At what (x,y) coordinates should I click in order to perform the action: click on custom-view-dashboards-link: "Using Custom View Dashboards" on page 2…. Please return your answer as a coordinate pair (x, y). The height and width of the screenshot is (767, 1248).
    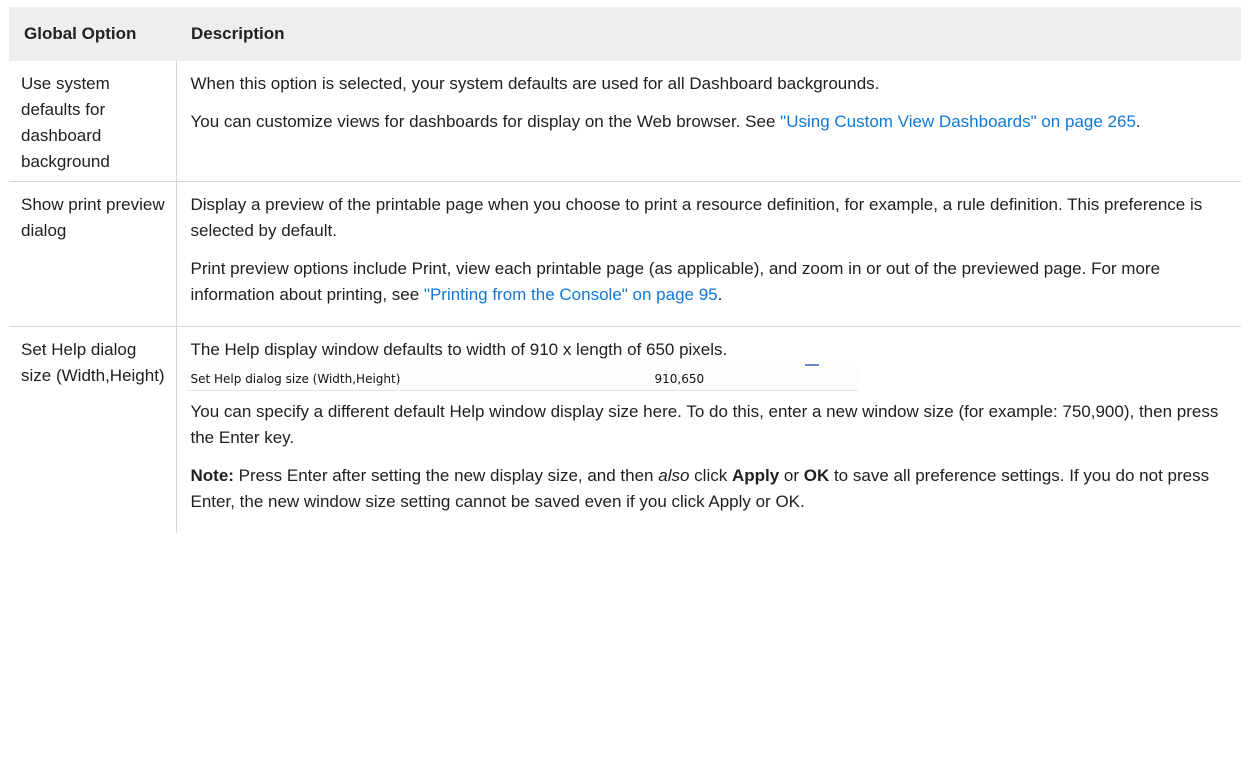
    Looking at the image, I should click on (958, 121).